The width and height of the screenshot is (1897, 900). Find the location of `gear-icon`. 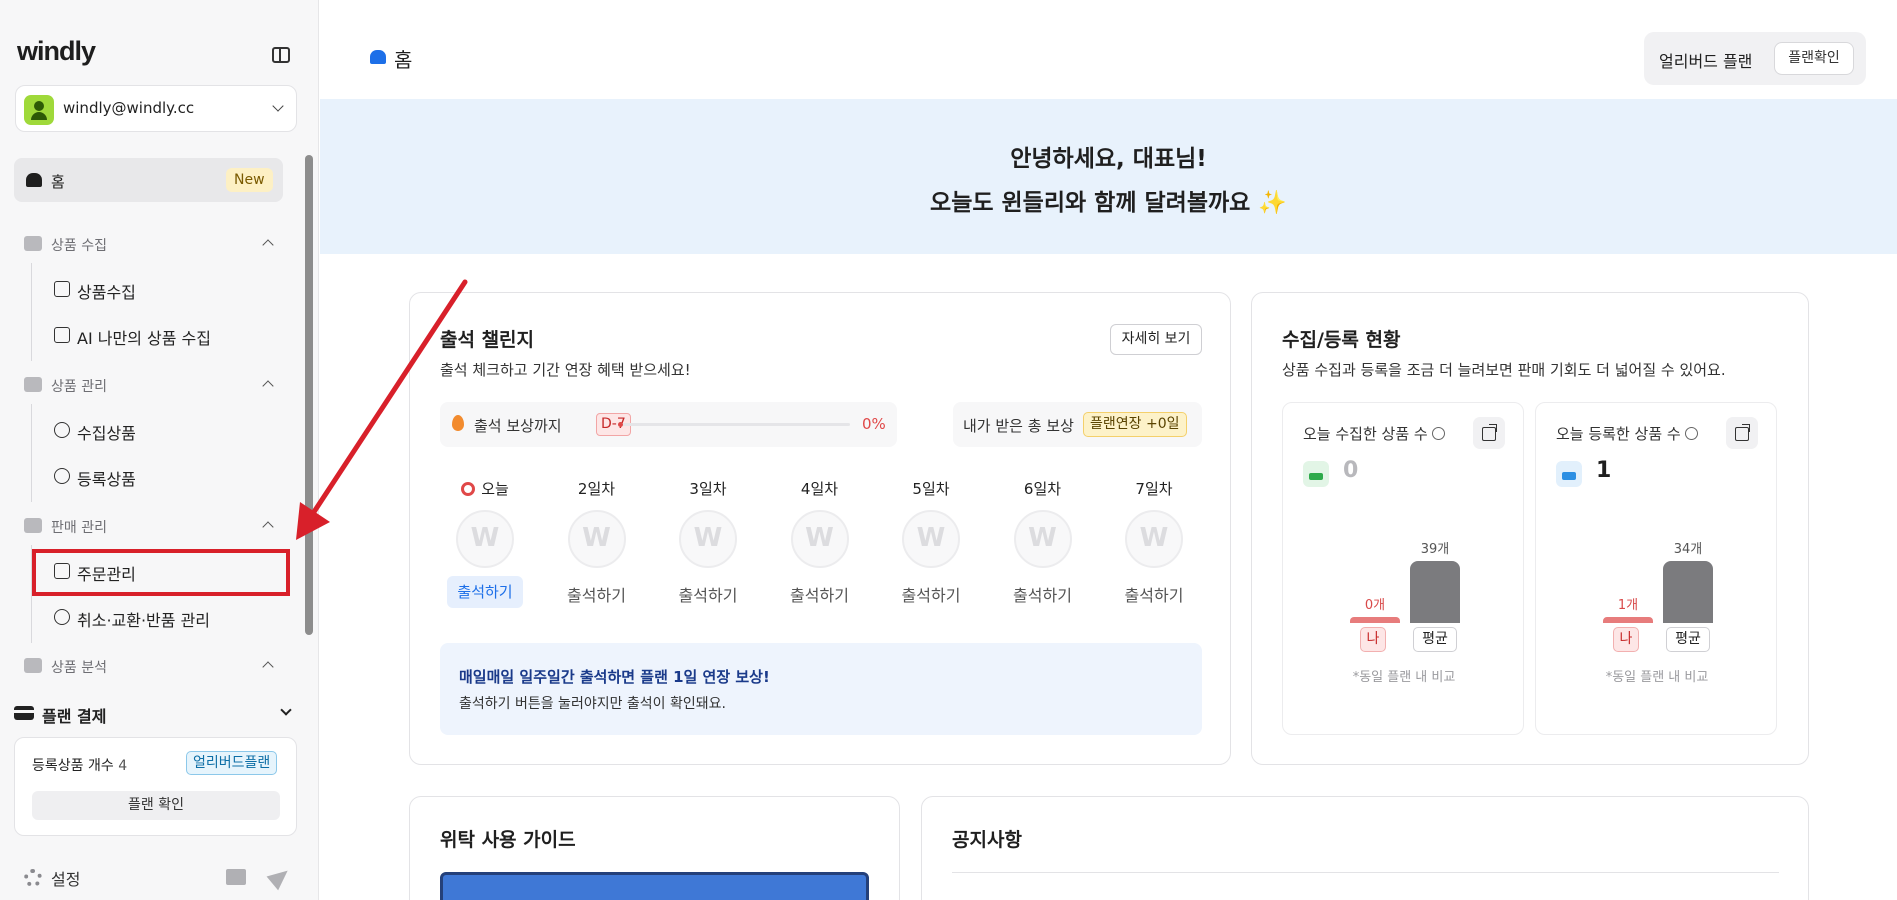

gear-icon is located at coordinates (33, 878).